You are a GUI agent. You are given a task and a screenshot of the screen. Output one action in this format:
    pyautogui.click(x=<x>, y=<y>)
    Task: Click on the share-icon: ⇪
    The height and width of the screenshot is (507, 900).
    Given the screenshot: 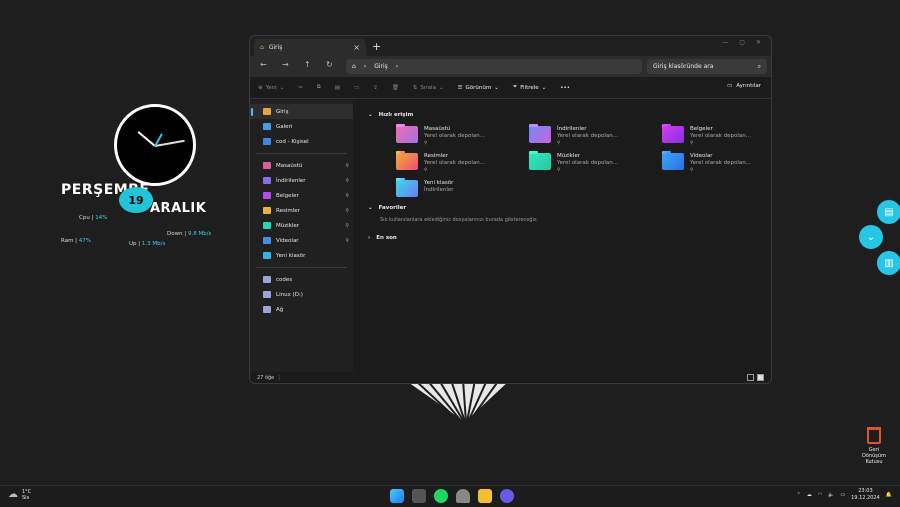 What is the action you would take?
    pyautogui.click(x=375, y=88)
    